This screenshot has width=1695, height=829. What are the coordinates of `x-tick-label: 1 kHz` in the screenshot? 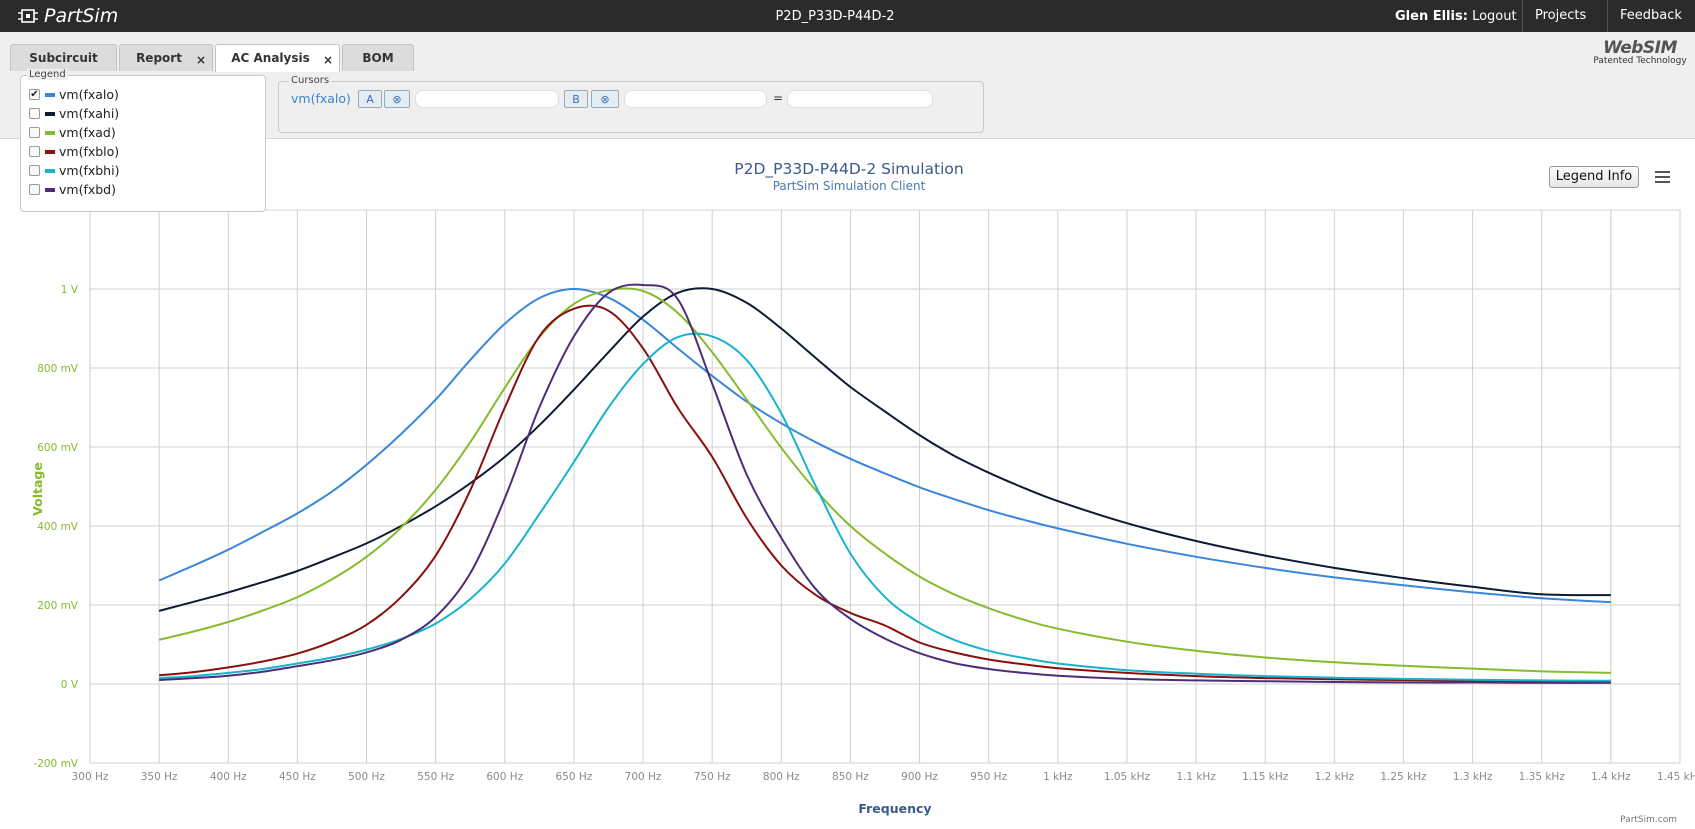 It's located at (1058, 777).